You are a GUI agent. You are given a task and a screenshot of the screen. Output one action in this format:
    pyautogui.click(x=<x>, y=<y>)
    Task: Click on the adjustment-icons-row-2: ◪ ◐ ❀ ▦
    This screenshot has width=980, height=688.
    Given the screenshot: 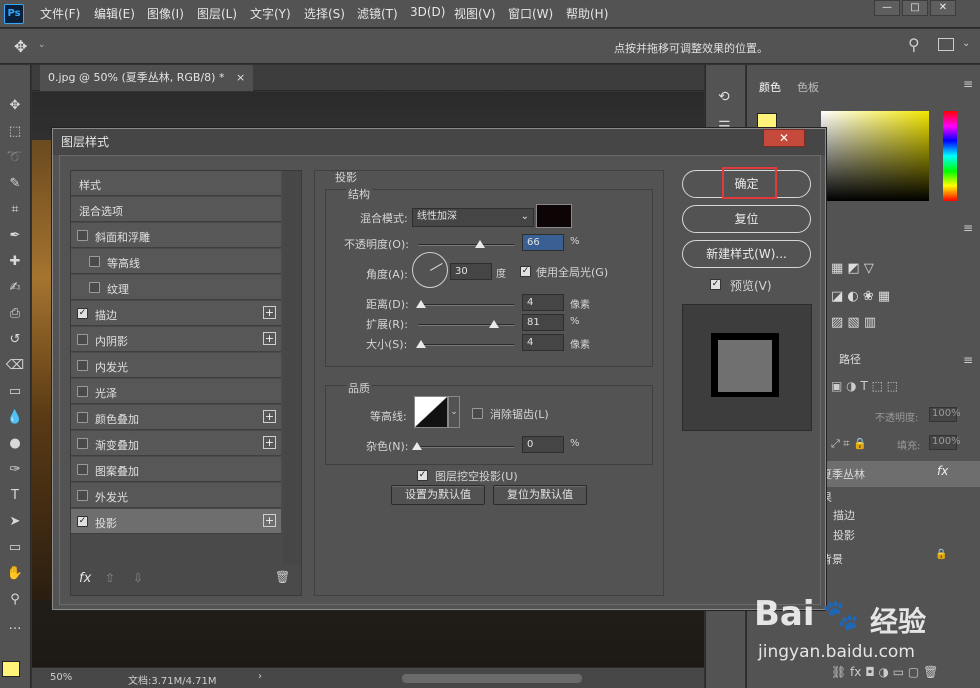 What is the action you would take?
    pyautogui.click(x=860, y=296)
    